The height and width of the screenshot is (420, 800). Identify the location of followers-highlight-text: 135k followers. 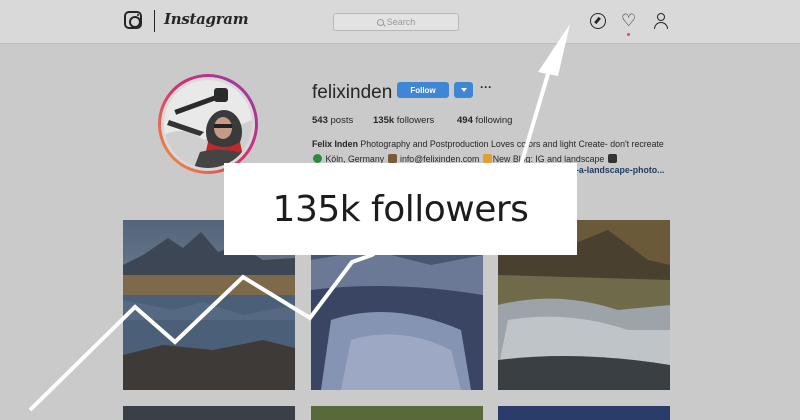
(400, 209).